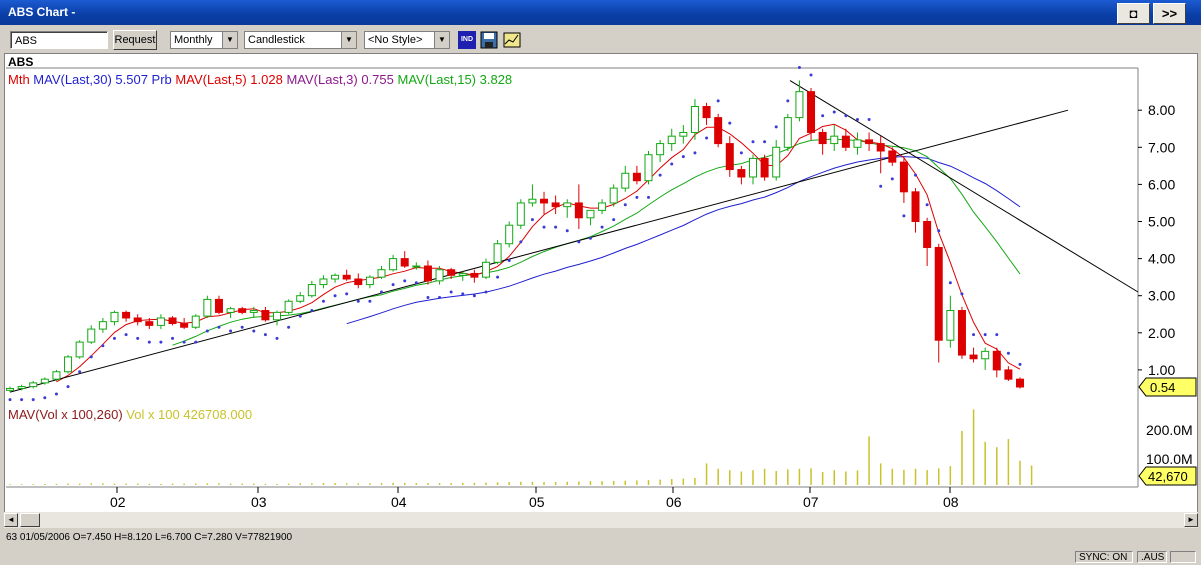 Image resolution: width=1201 pixels, height=565 pixels. I want to click on status-segment, so click(1183, 557).